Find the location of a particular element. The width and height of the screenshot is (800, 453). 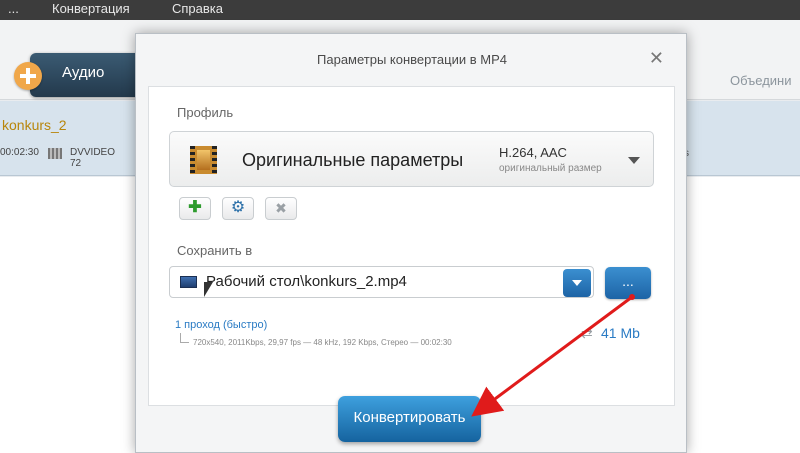

file-name: konkurs_2 is located at coordinates (34, 125).